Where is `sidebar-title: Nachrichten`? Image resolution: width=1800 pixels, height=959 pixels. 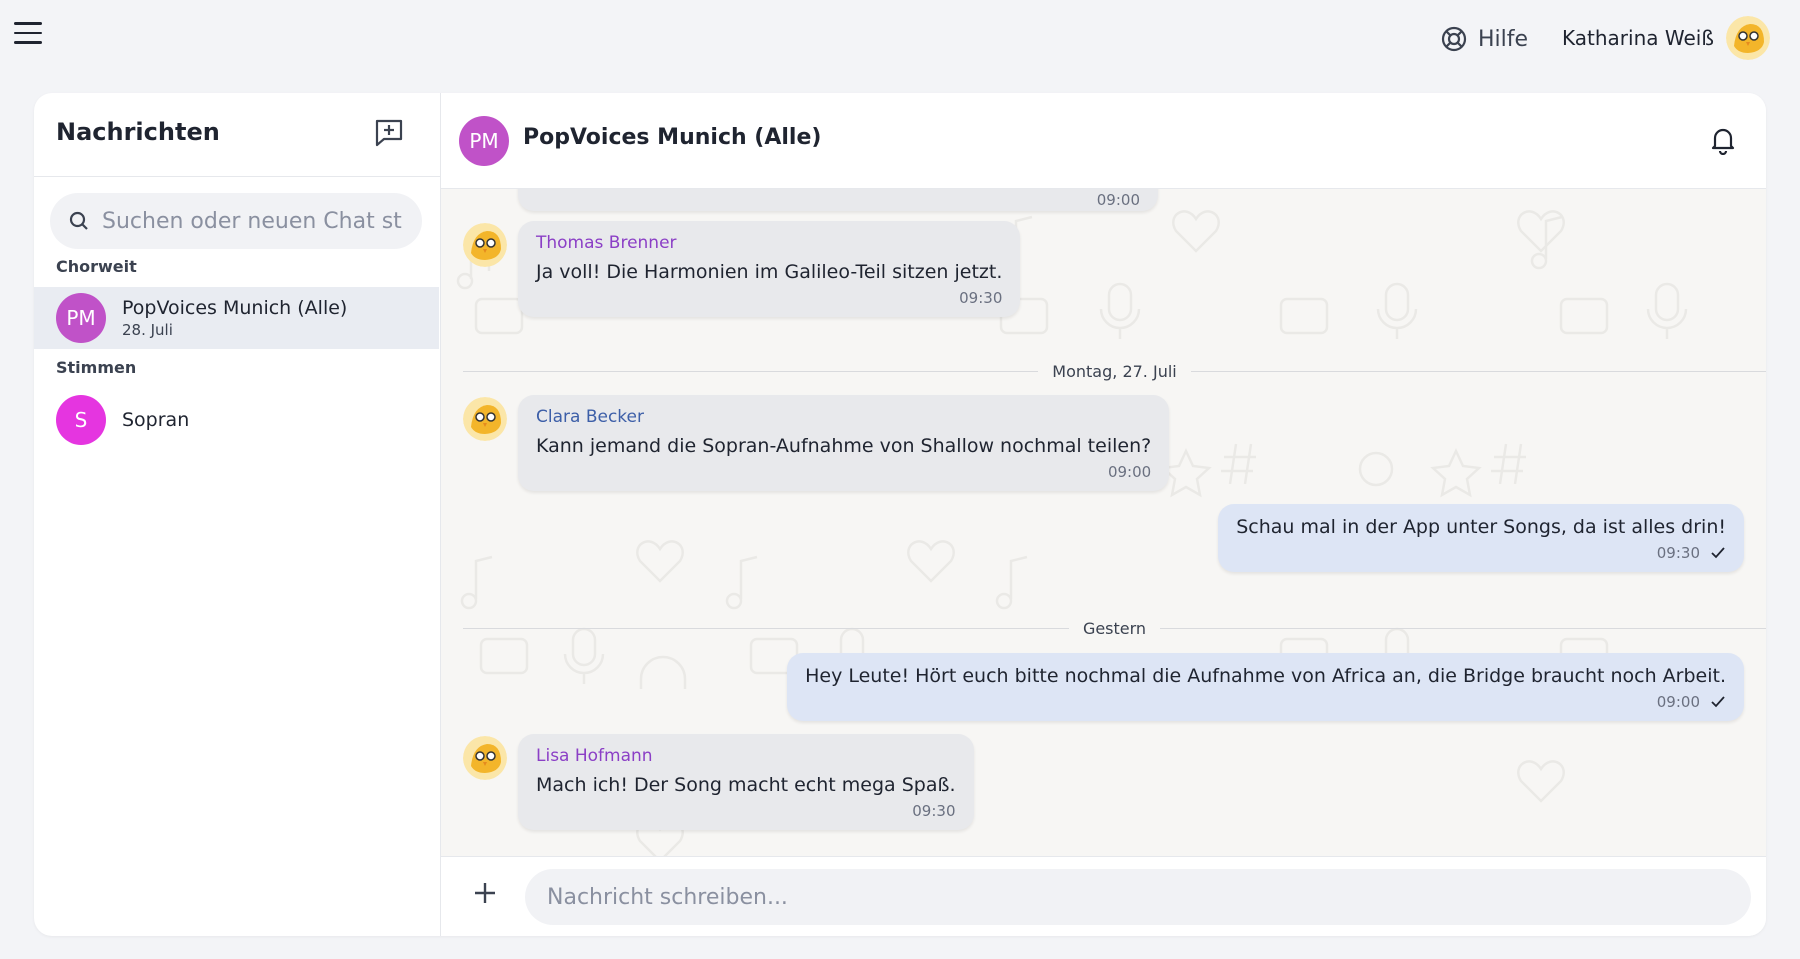
sidebar-title: Nachrichten is located at coordinates (138, 132).